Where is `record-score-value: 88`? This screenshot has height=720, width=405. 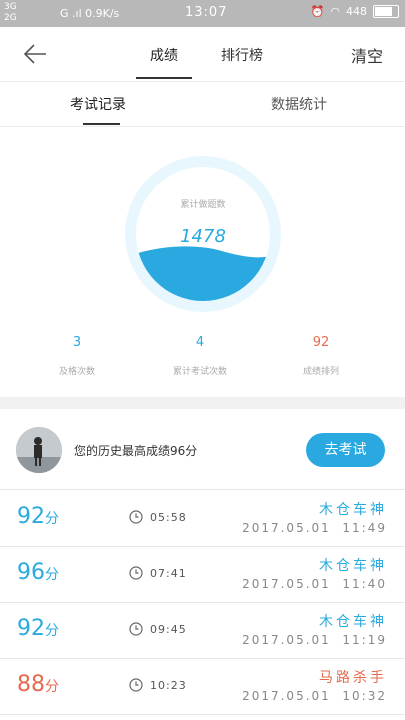 record-score-value: 88 is located at coordinates (31, 684).